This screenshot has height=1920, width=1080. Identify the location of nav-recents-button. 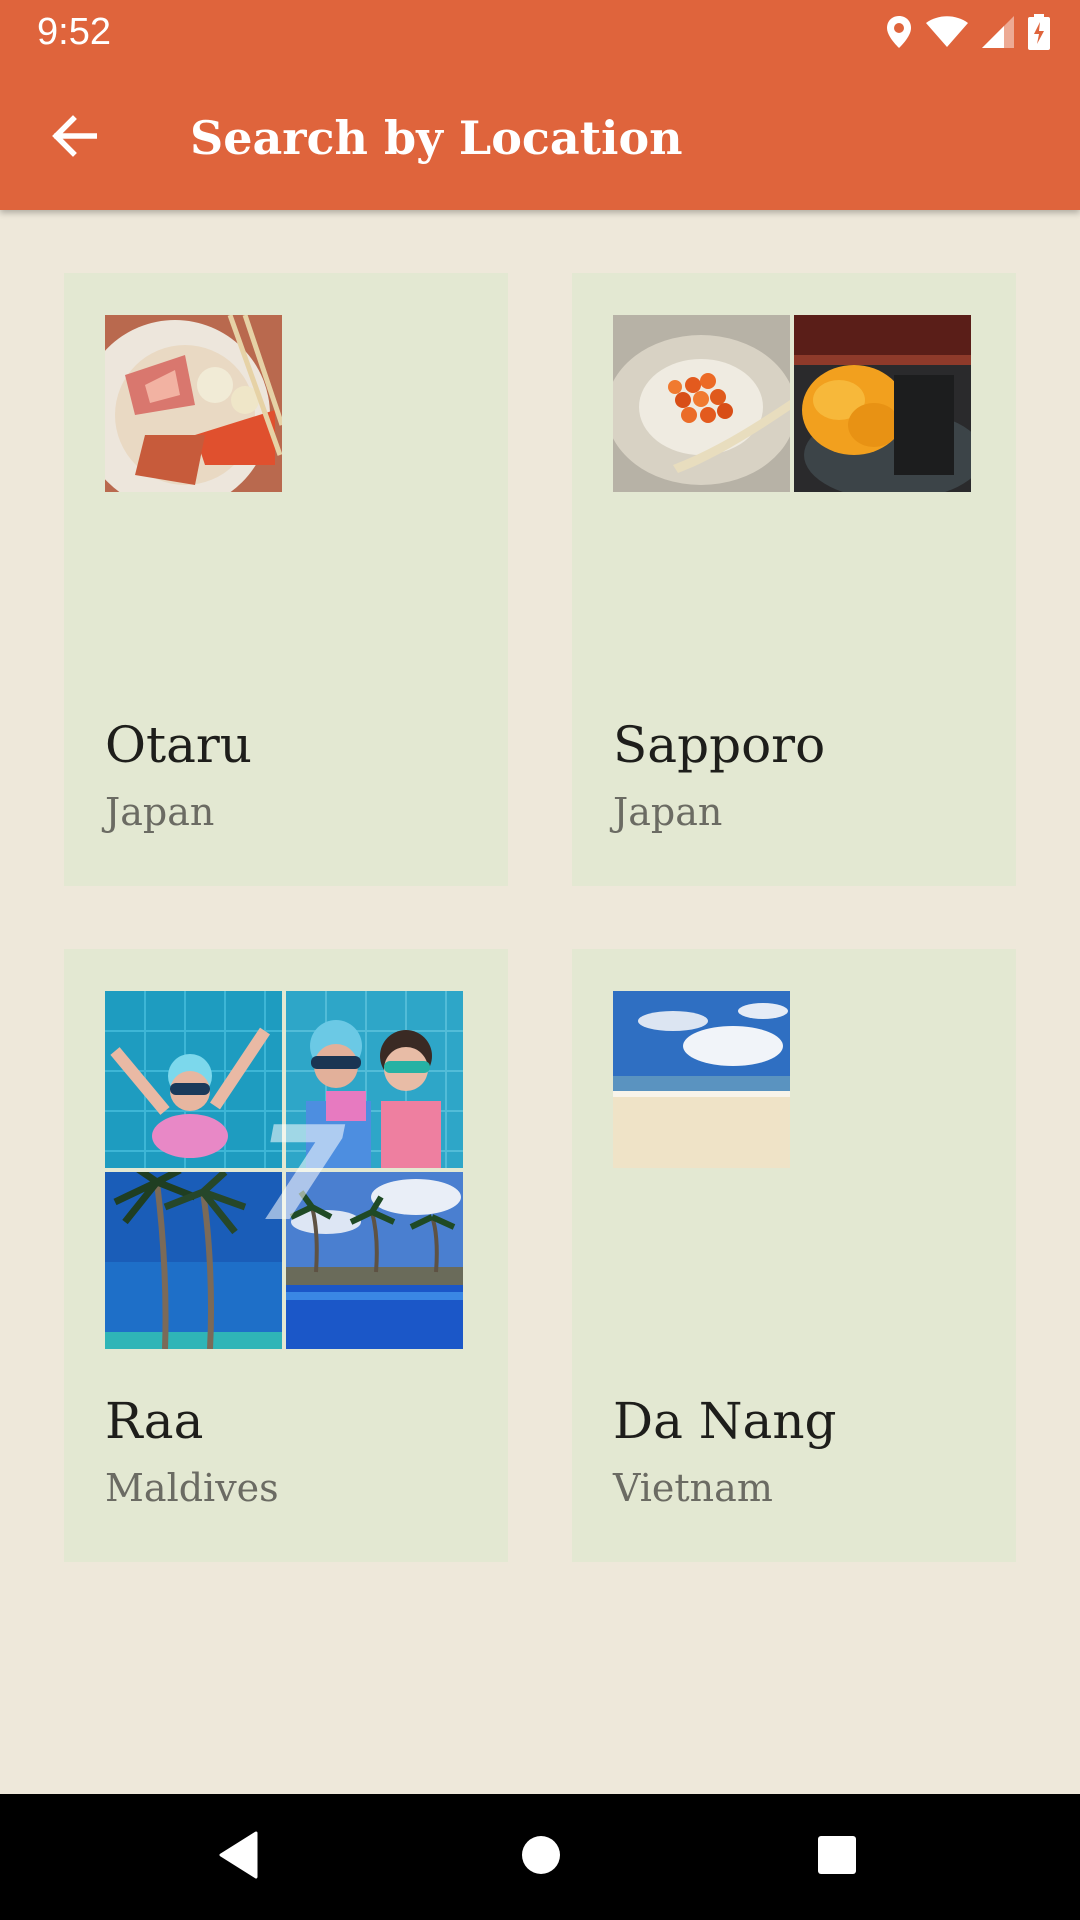
(837, 1857).